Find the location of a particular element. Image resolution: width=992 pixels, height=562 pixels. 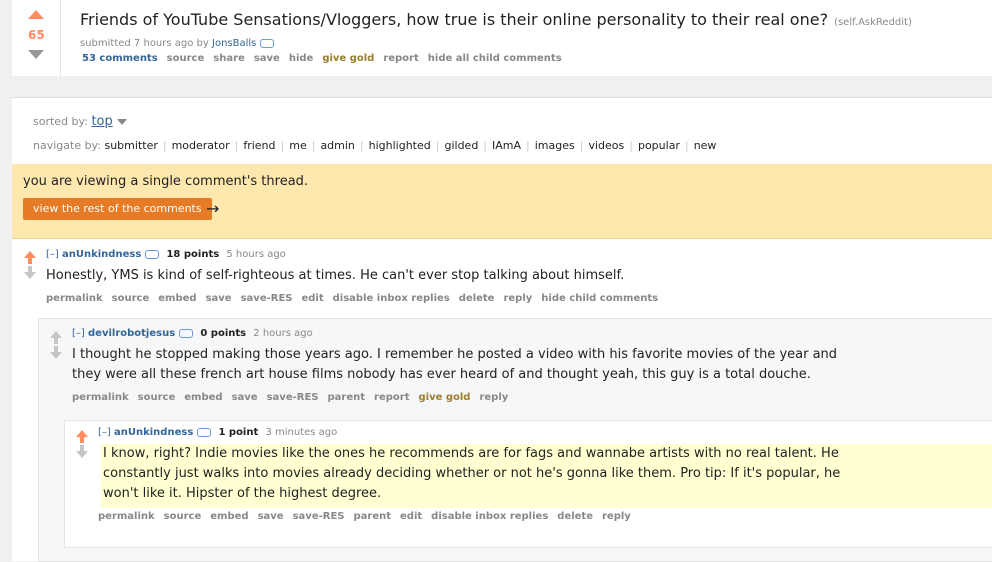

navigate-label: navigate by: is located at coordinates (67, 145).